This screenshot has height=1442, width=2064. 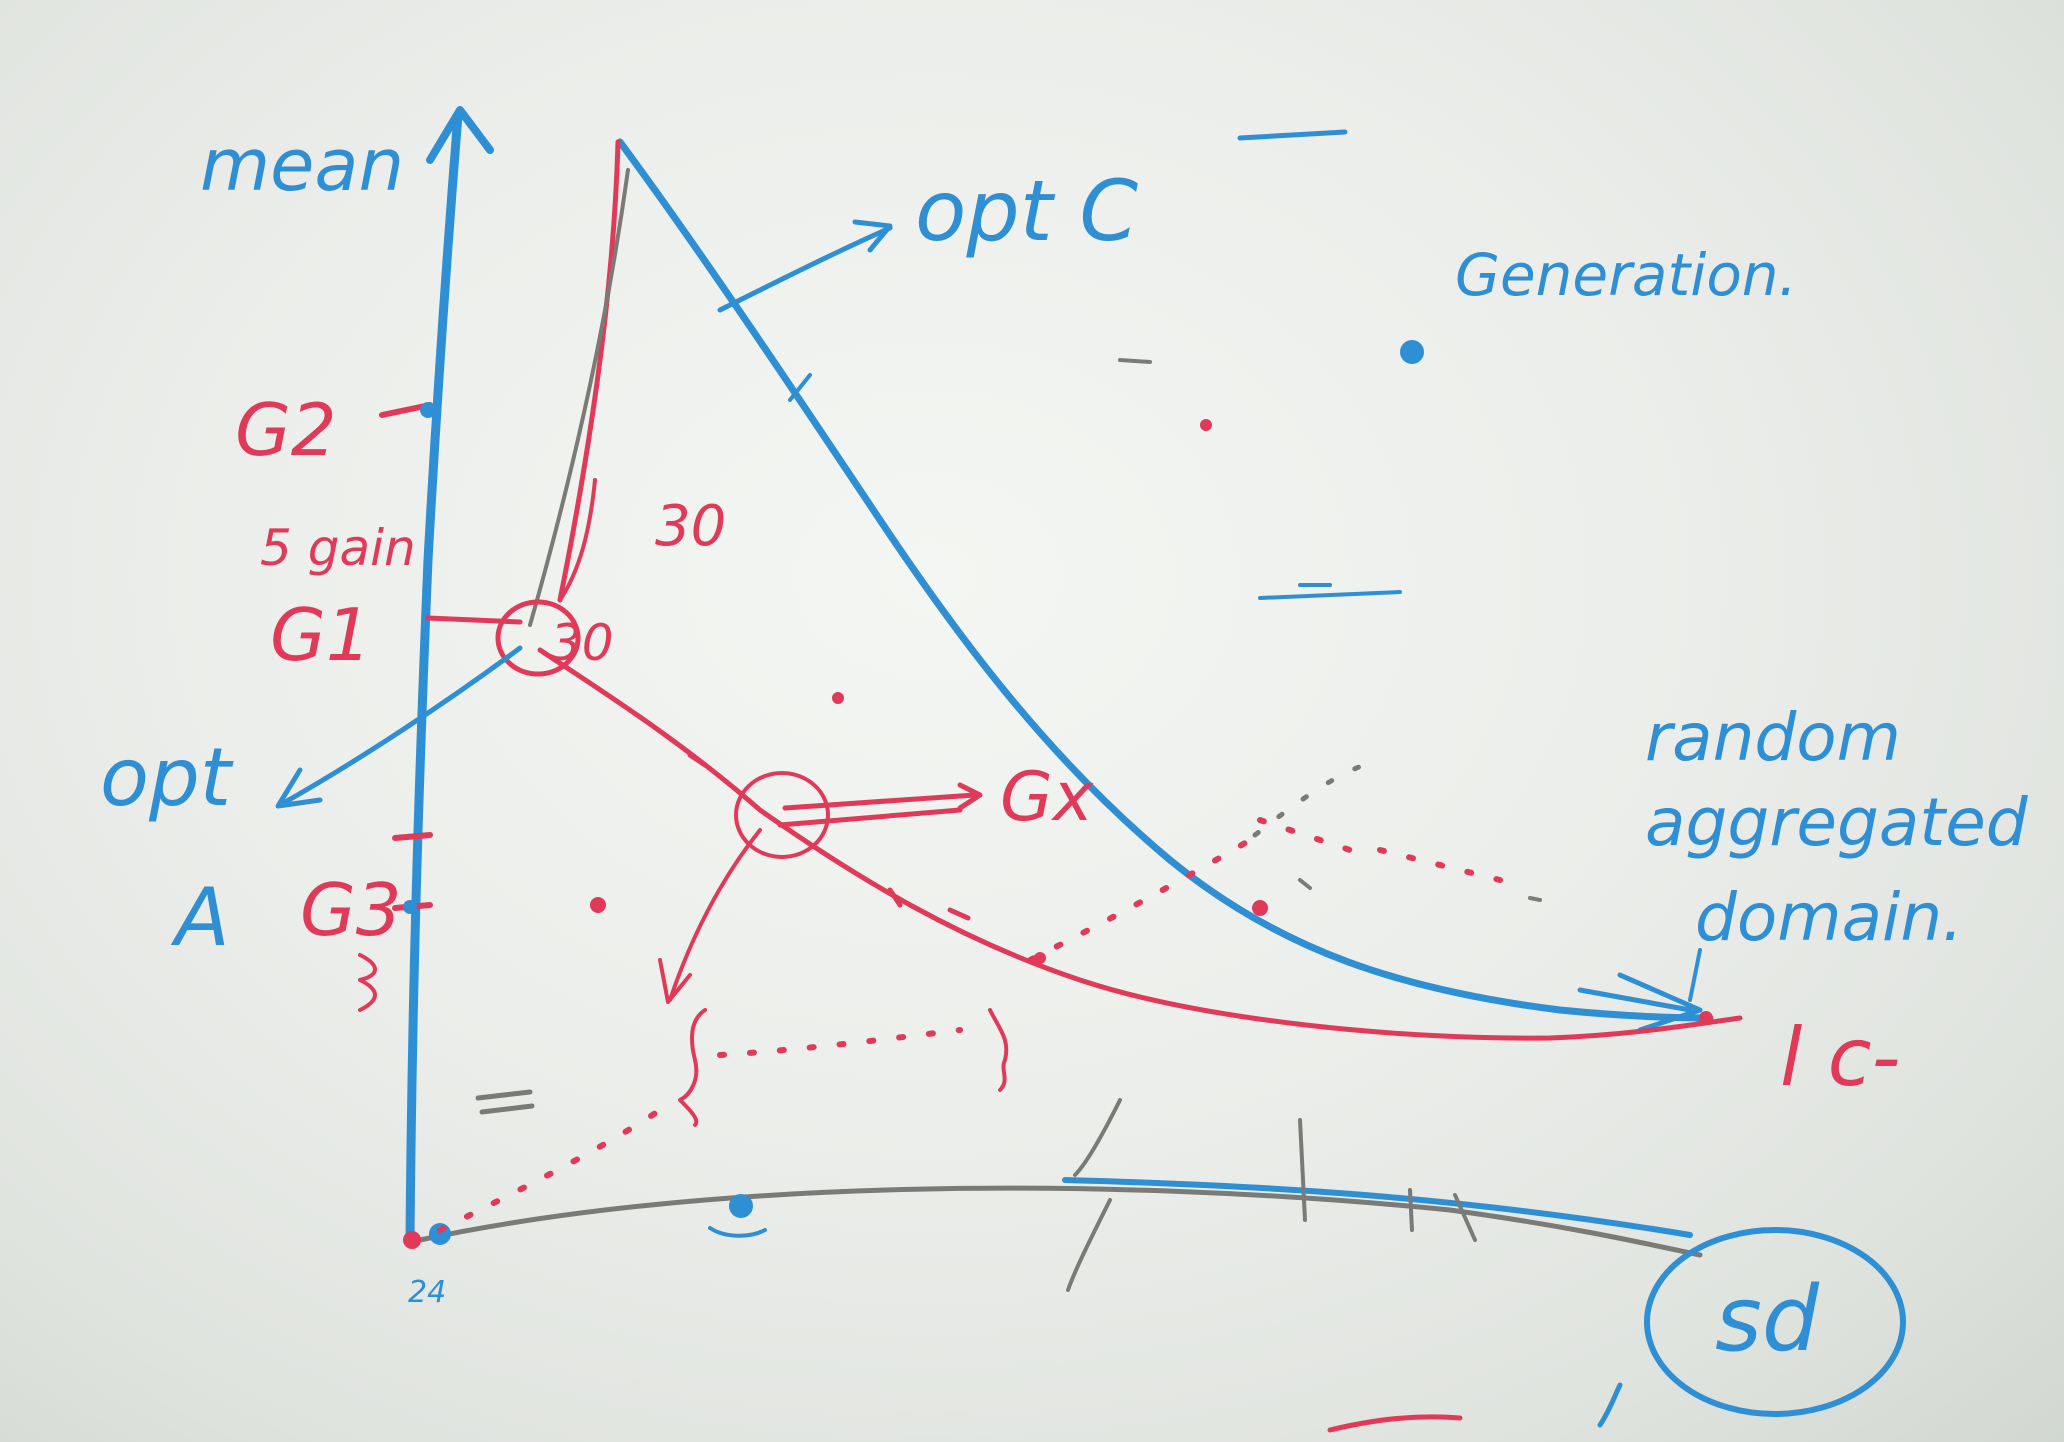 I want to click on label-thirty-a: 30, so click(x=690, y=526).